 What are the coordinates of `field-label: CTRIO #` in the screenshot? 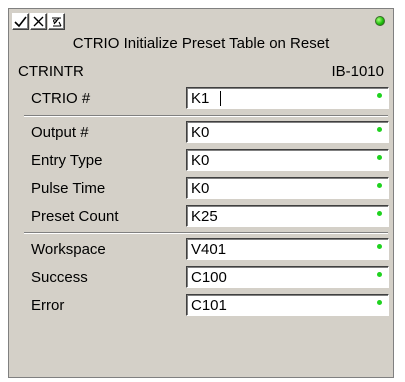 It's located at (61, 98).